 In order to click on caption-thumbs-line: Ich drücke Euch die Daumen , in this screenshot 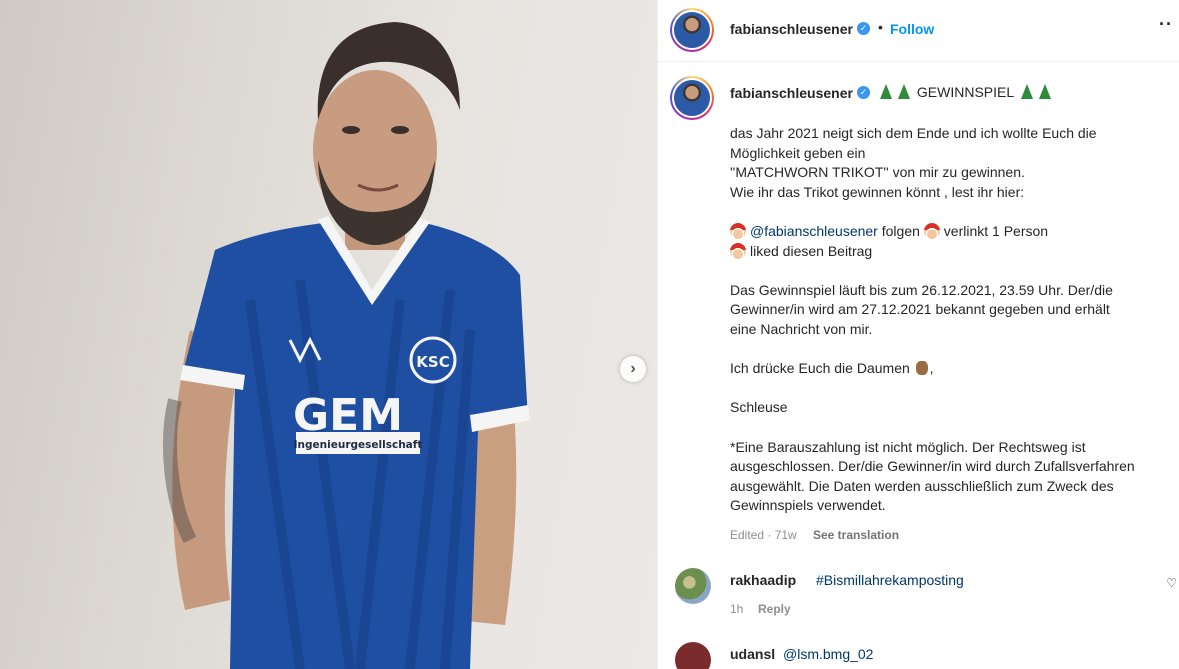, I will do `click(950, 369)`.